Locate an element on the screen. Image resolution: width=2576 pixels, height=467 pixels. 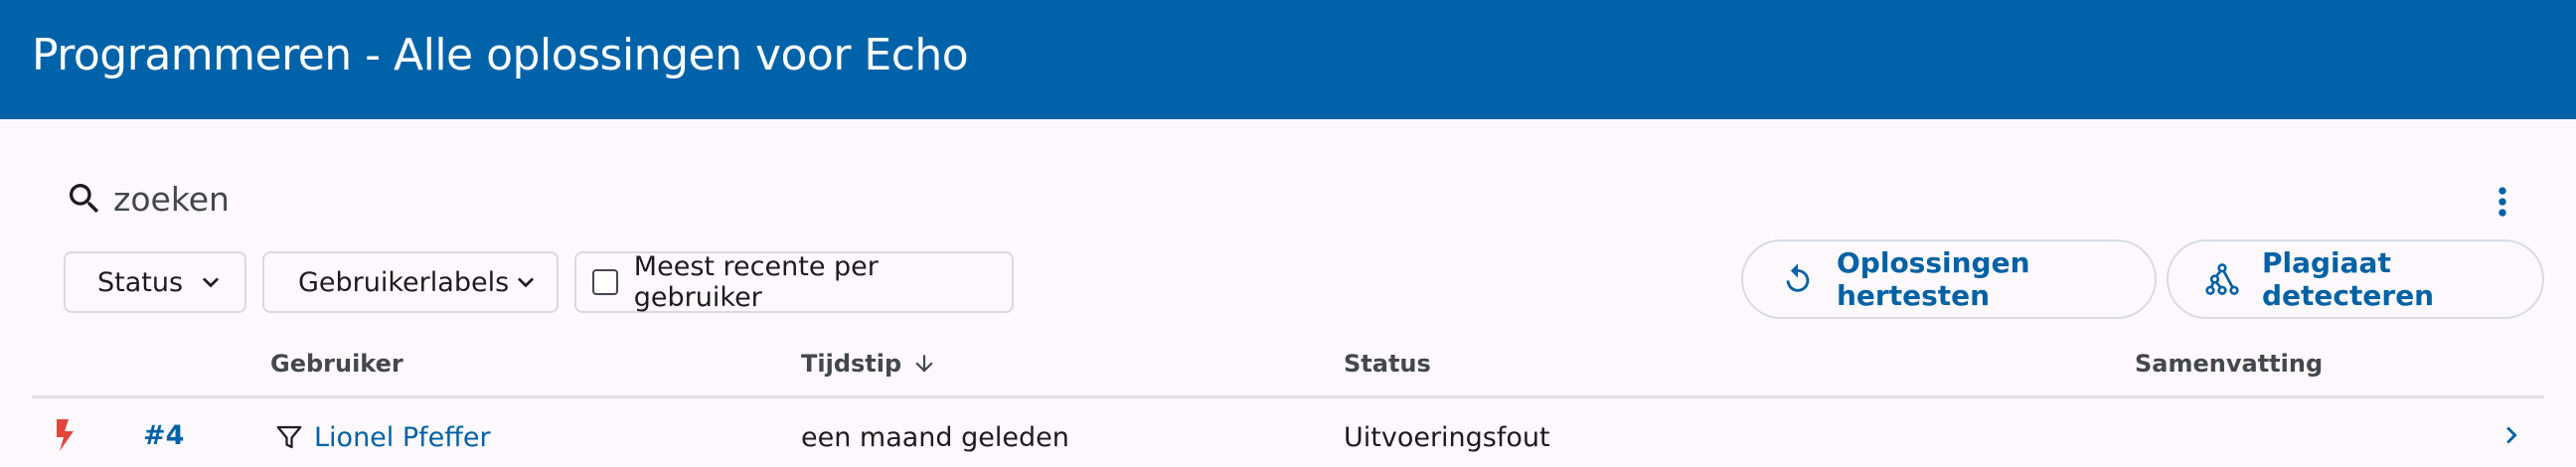
detect-plagiarism-button: Plagiaat detecteren is located at coordinates (2355, 279).